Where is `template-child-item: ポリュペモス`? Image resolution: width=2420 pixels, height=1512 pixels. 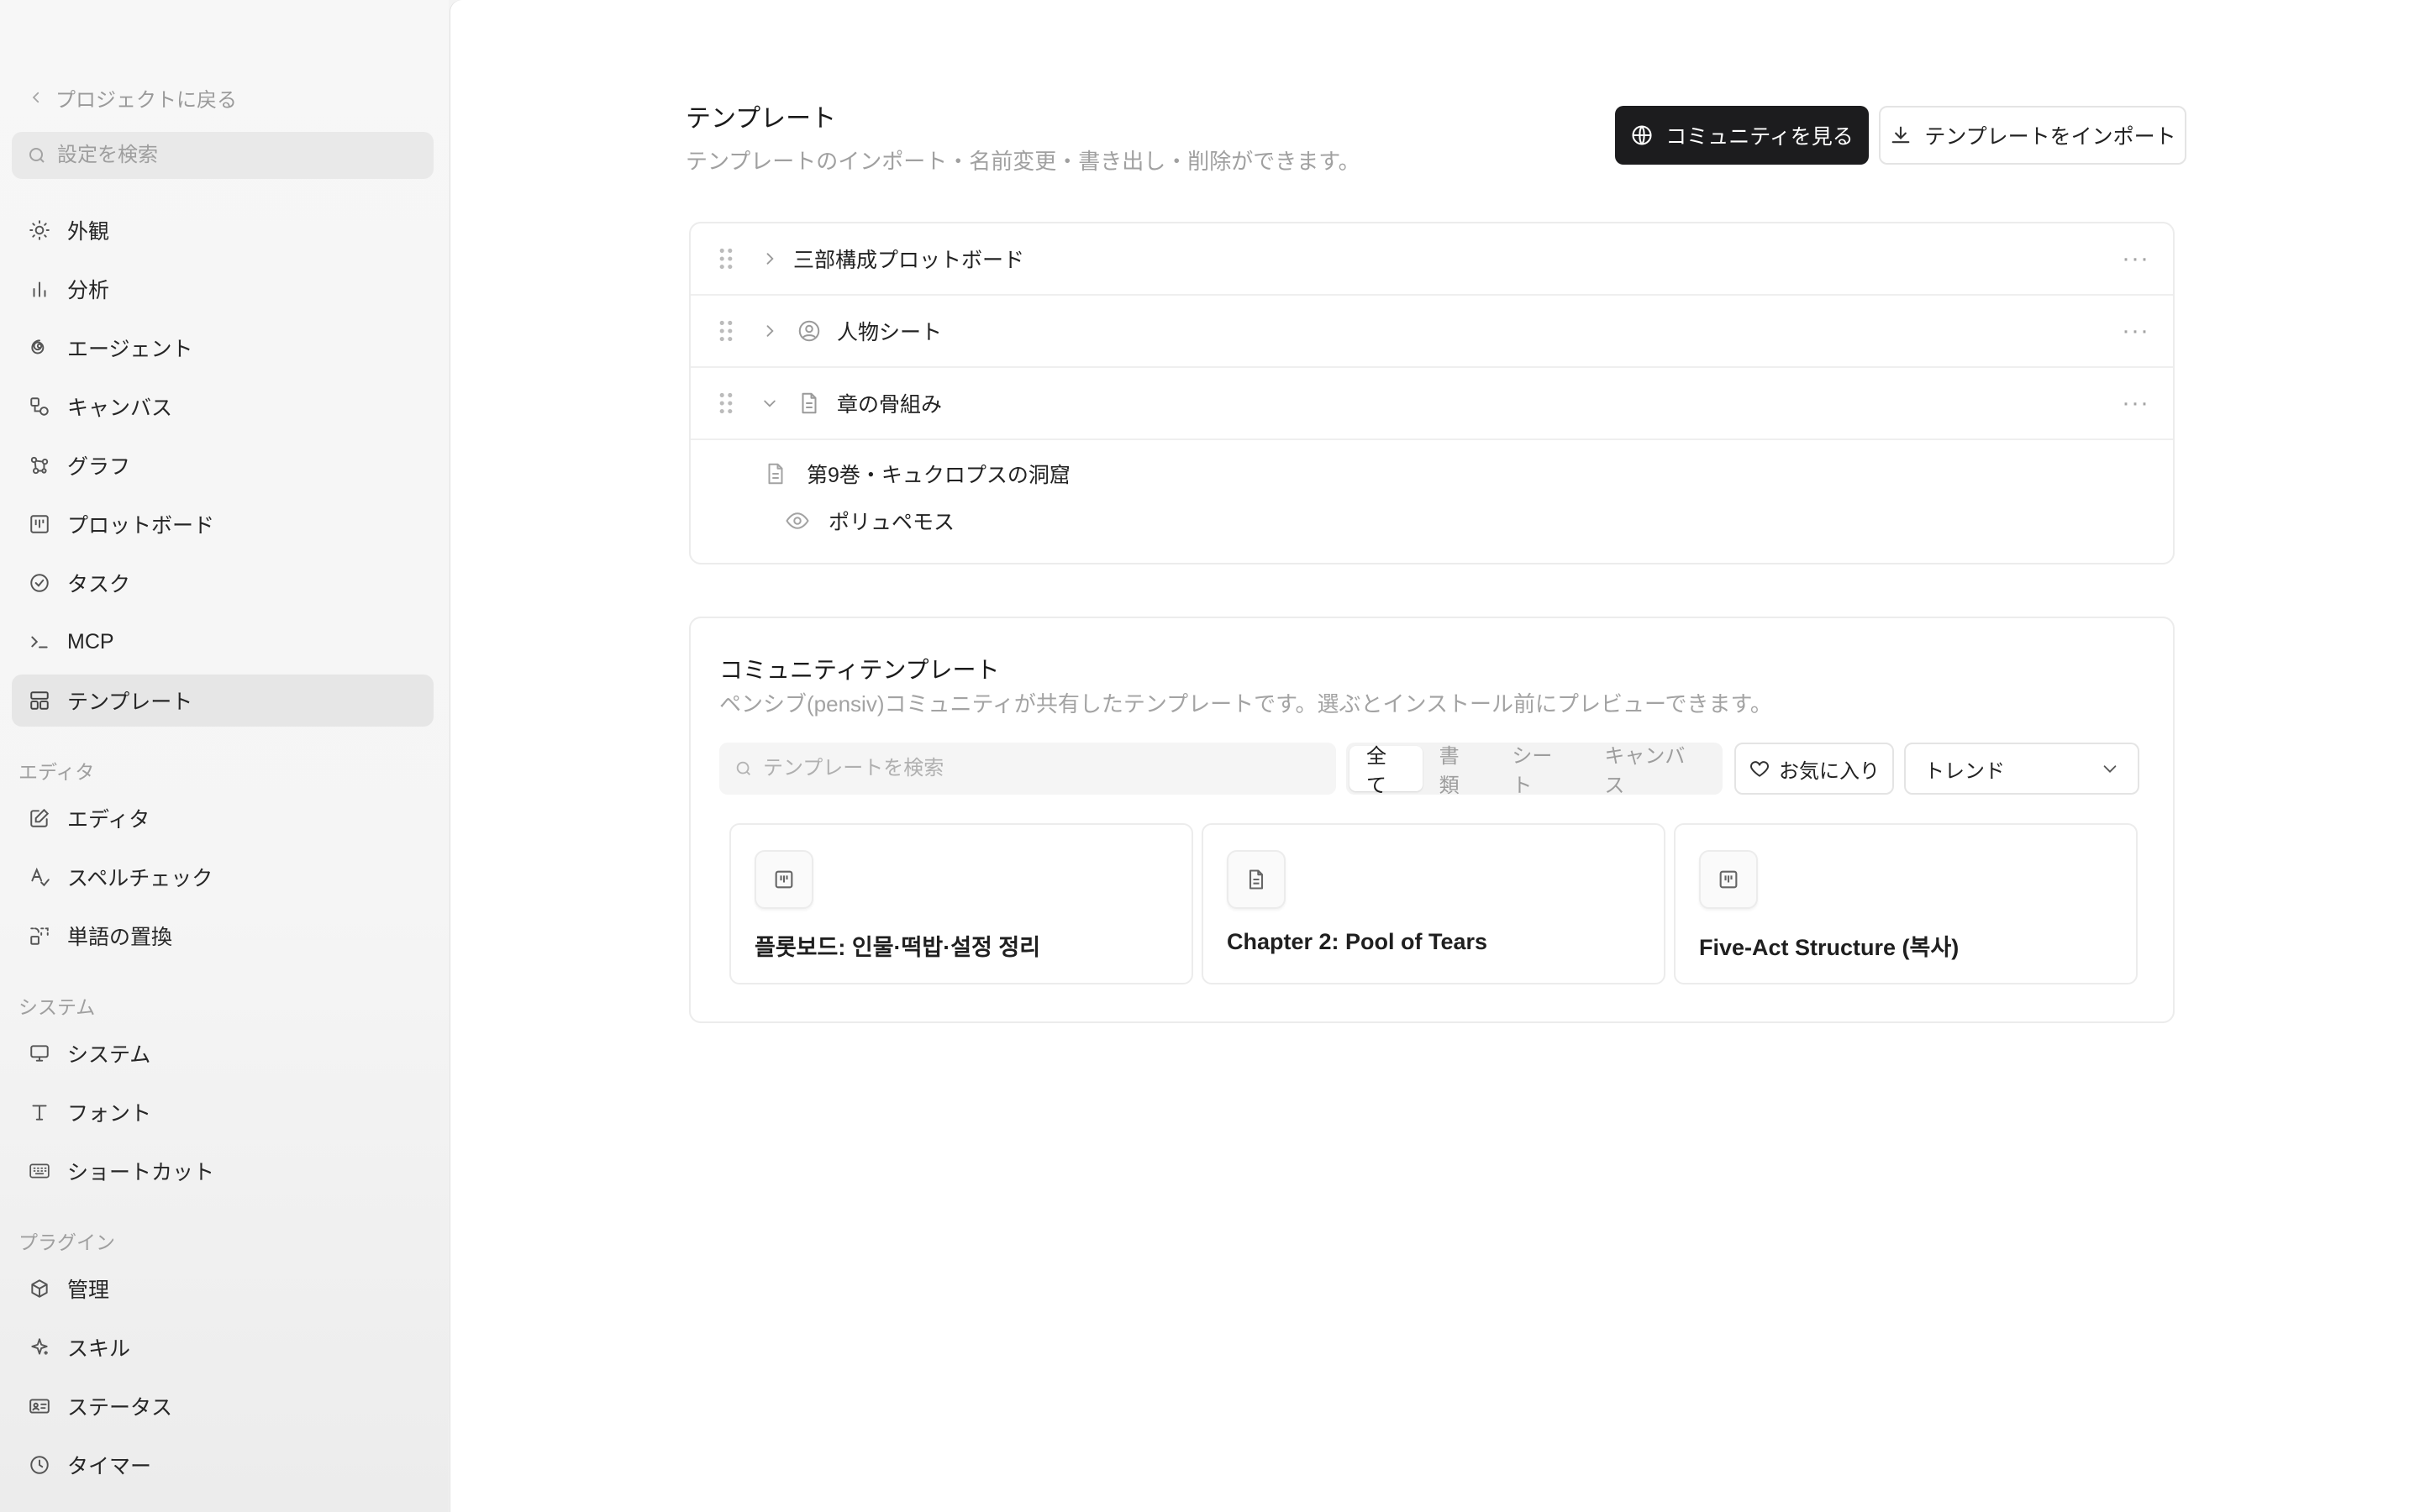 template-child-item: ポリュペモス is located at coordinates (870, 521).